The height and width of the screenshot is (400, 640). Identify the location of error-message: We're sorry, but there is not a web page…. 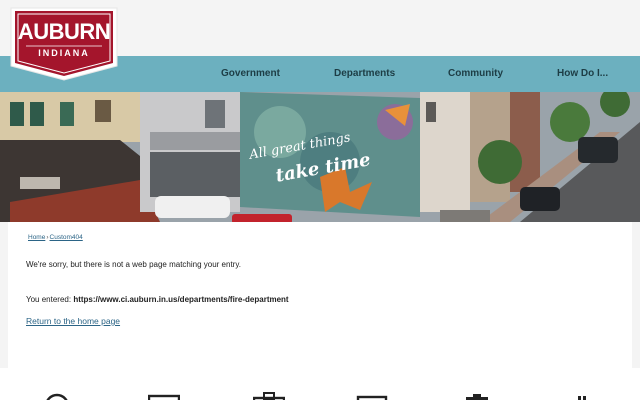
(133, 264).